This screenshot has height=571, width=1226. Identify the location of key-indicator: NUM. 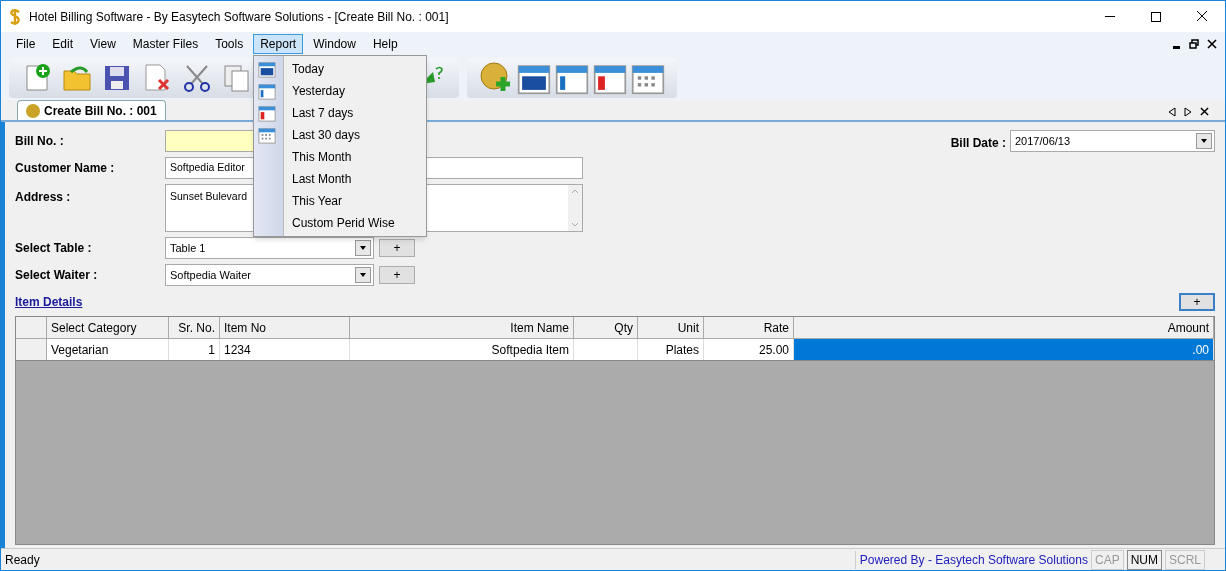
(1144, 559).